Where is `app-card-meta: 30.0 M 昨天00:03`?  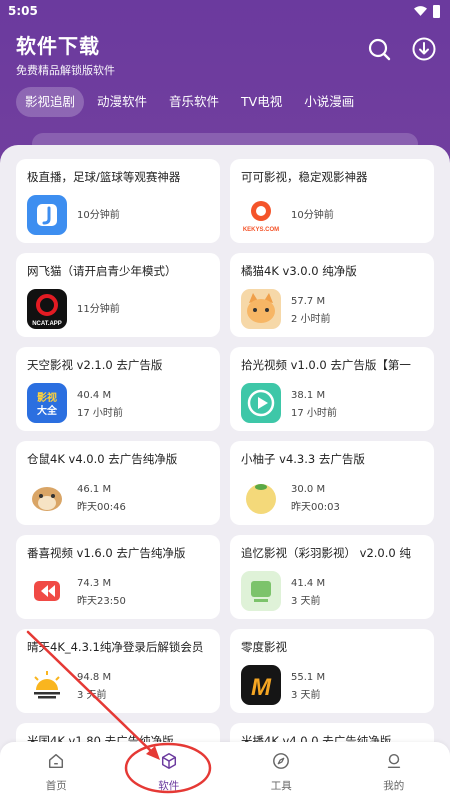 app-card-meta: 30.0 M 昨天00:03 is located at coordinates (315, 499).